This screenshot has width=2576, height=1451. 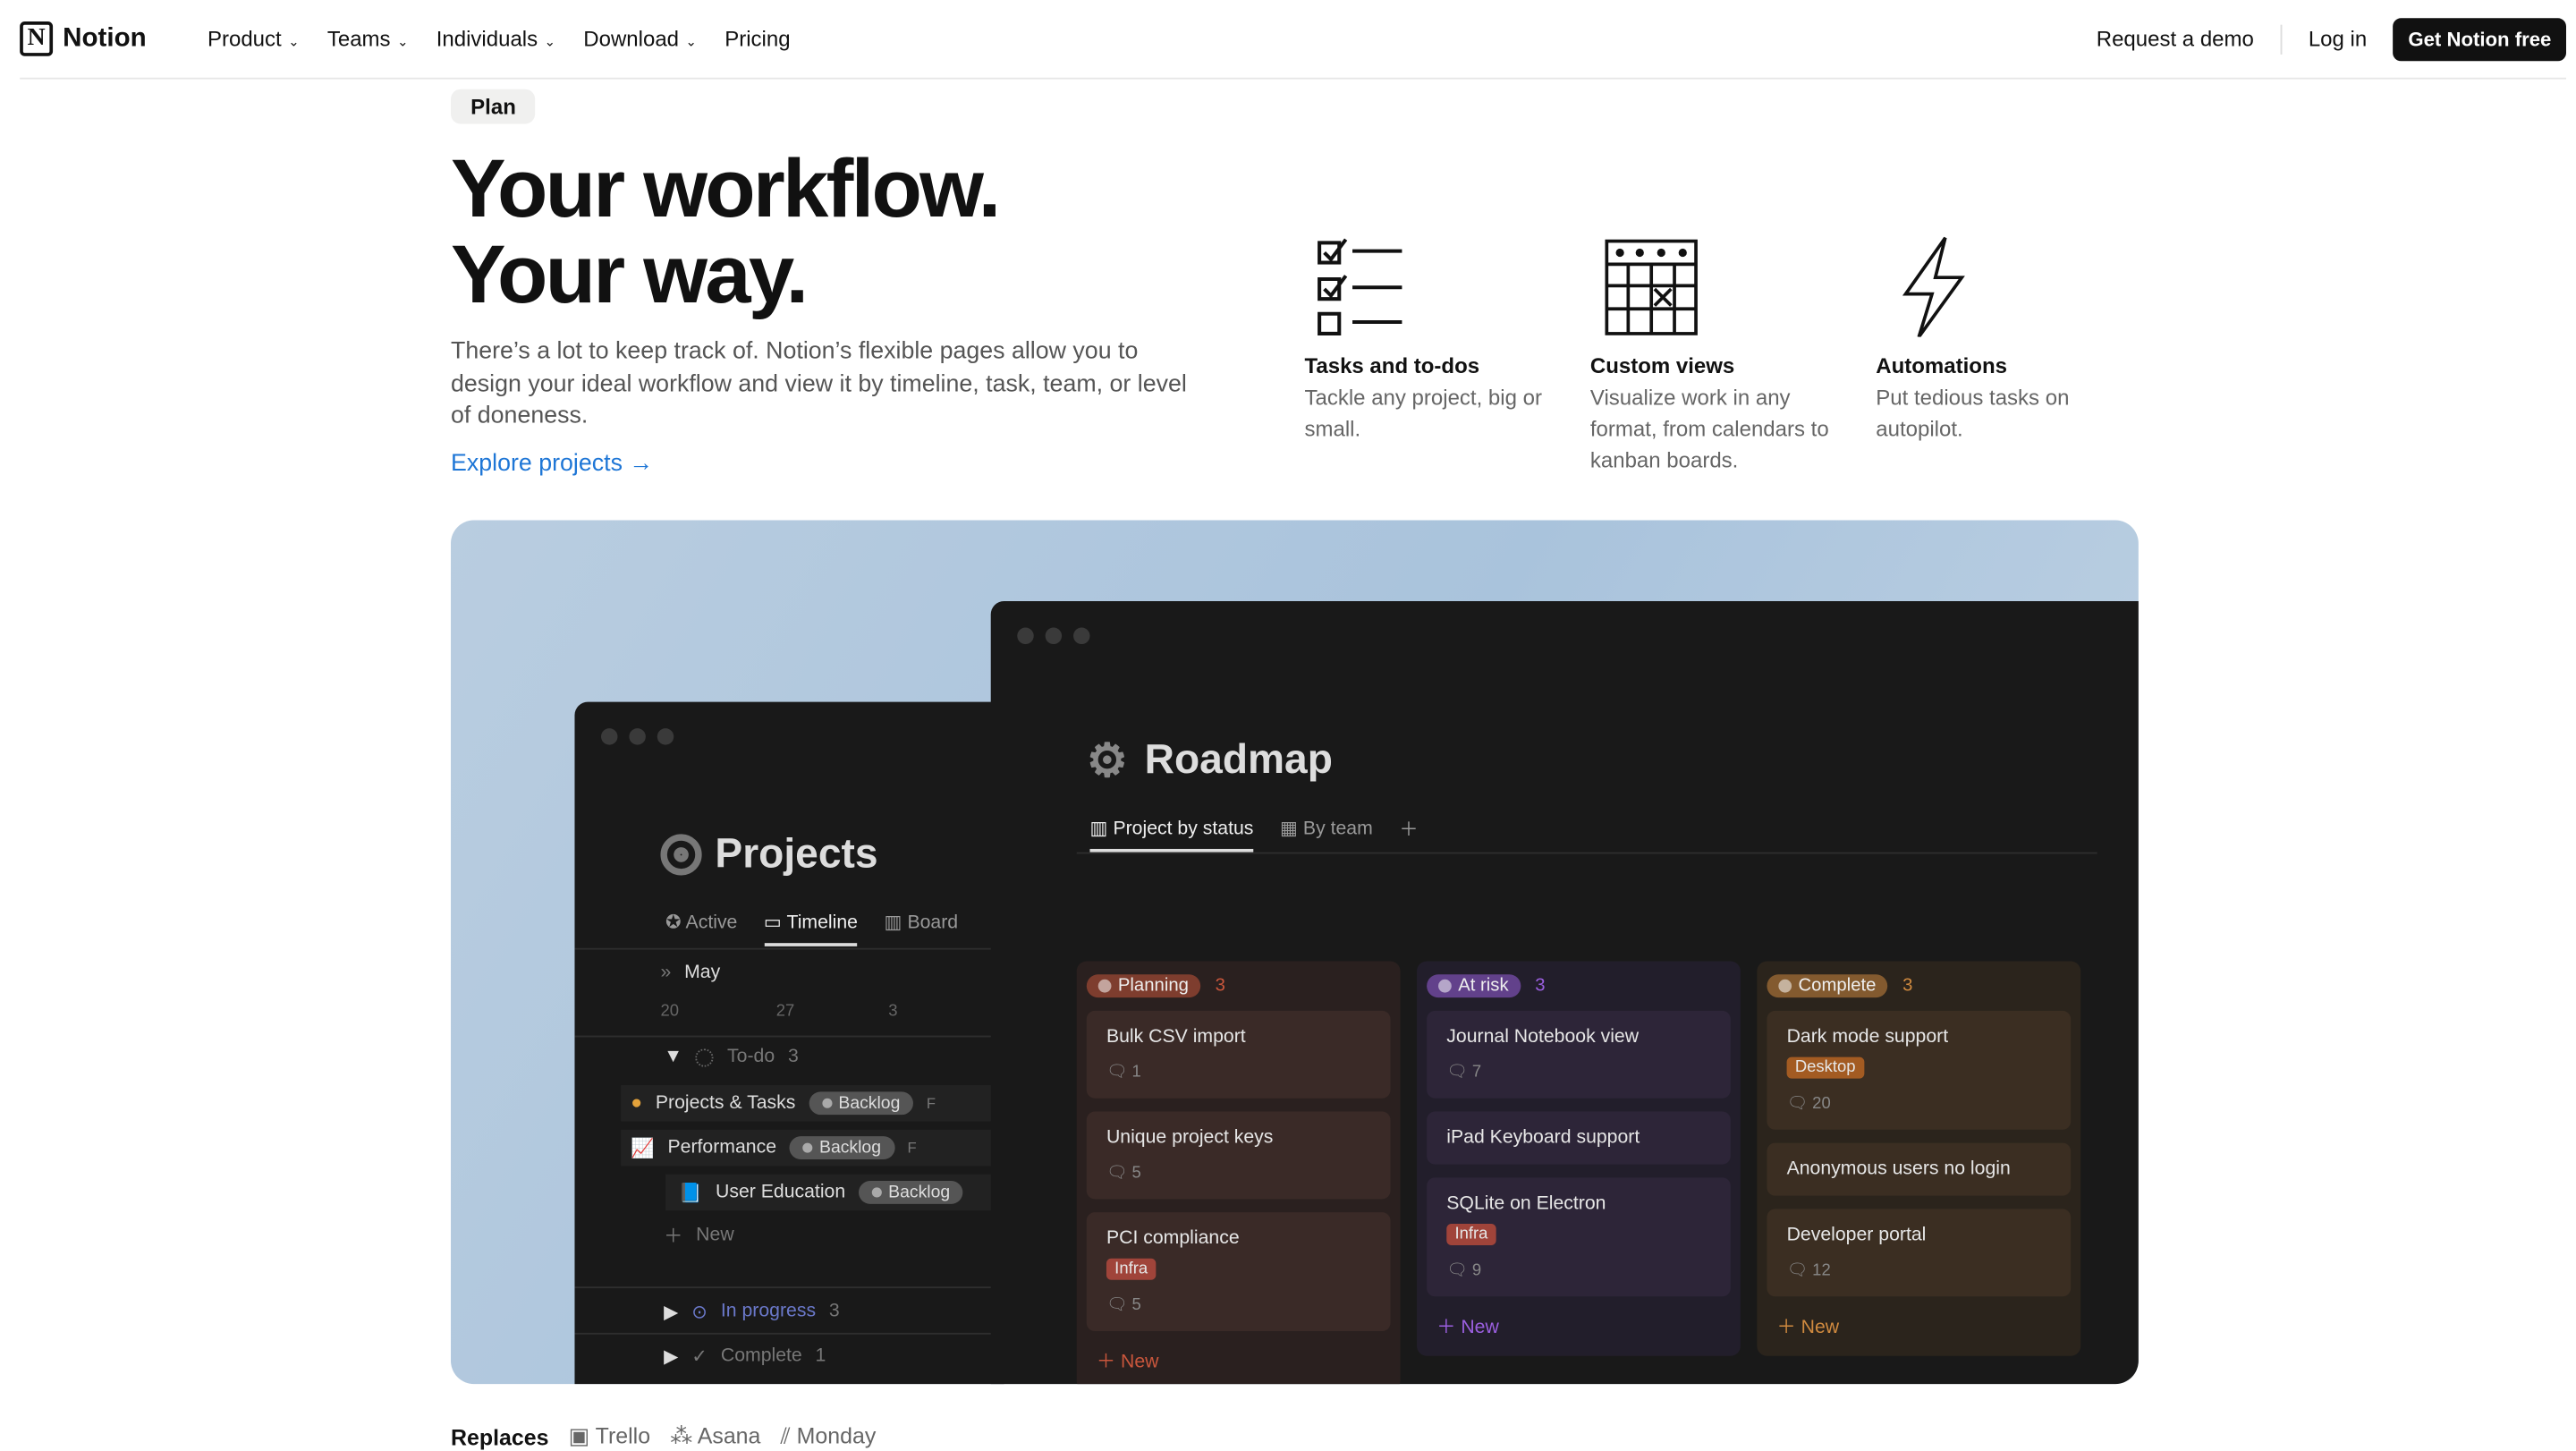 I want to click on comment-count: 🗨 20, so click(x=1808, y=1104).